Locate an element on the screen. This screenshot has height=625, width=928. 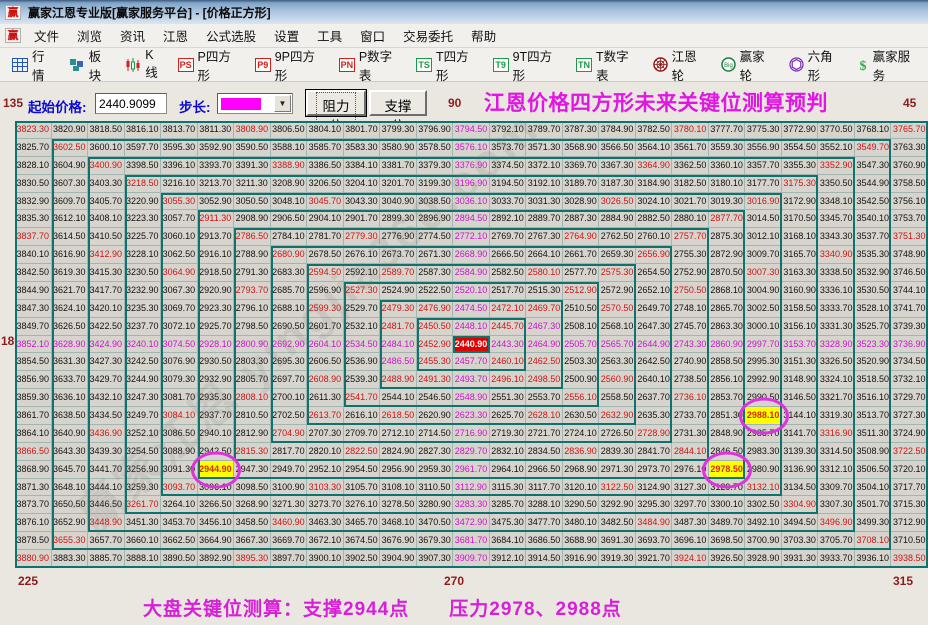
grid-cell: 2884.90 is located at coordinates (617, 219).